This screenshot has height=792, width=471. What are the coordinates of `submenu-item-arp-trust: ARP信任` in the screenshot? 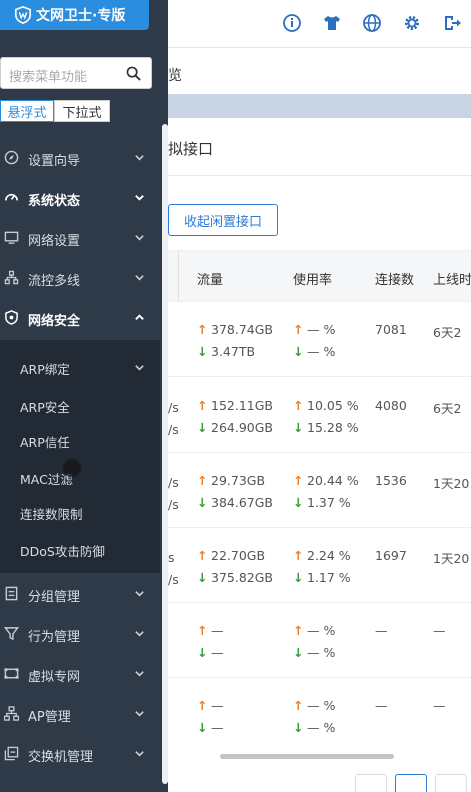 It's located at (45, 441).